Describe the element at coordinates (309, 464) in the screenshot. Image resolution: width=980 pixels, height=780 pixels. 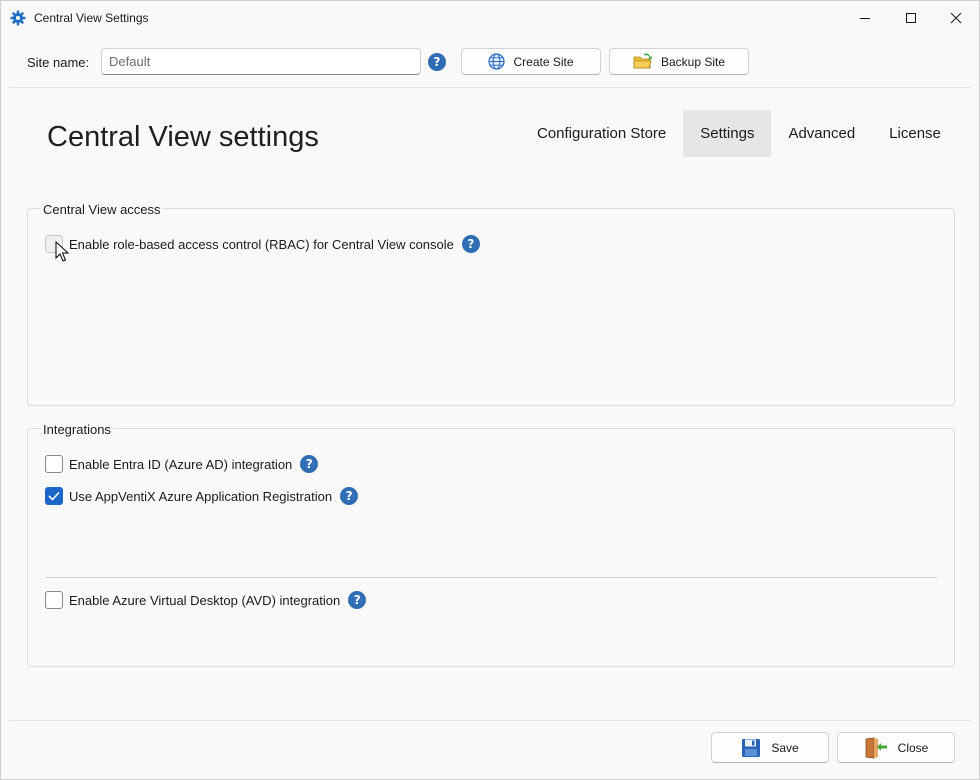
I see `entra-help-icon: ?` at that location.